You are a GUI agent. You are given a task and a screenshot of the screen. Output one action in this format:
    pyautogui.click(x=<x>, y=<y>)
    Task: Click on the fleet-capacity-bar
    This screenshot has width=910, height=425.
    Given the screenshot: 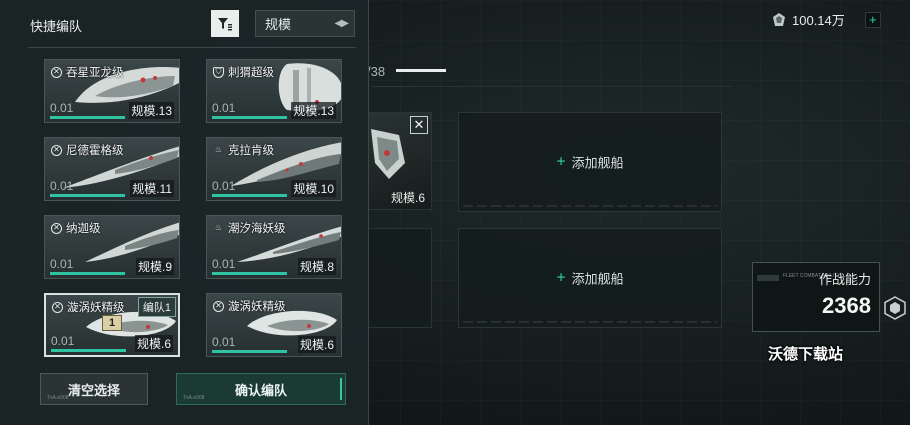 What is the action you would take?
    pyautogui.click(x=421, y=70)
    